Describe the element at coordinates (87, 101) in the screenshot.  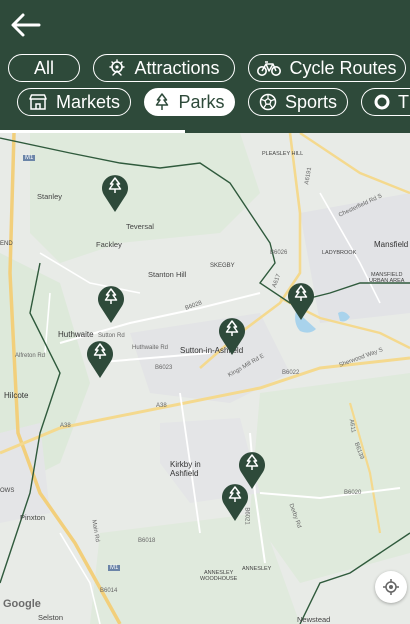
I see `filter-chip-label: Markets` at that location.